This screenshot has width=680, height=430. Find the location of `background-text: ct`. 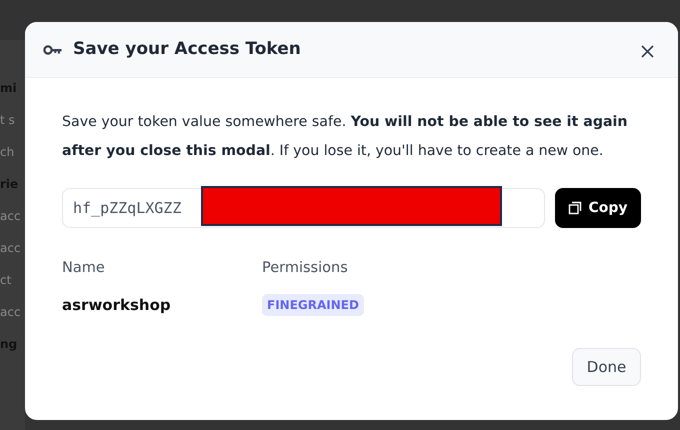

background-text: ct is located at coordinates (6, 280).